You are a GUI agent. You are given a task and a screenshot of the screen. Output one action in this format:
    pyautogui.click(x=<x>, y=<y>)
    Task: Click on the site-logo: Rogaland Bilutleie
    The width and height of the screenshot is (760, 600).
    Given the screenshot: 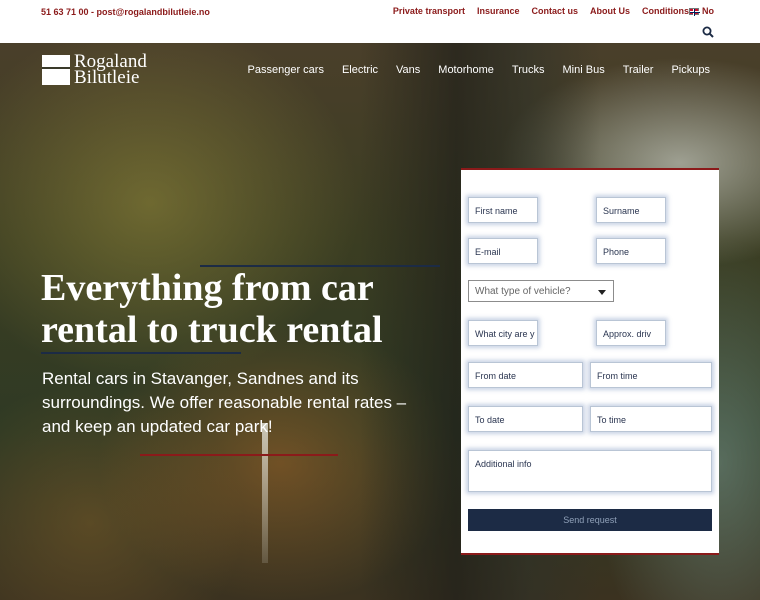 What is the action you would take?
    pyautogui.click(x=94, y=70)
    